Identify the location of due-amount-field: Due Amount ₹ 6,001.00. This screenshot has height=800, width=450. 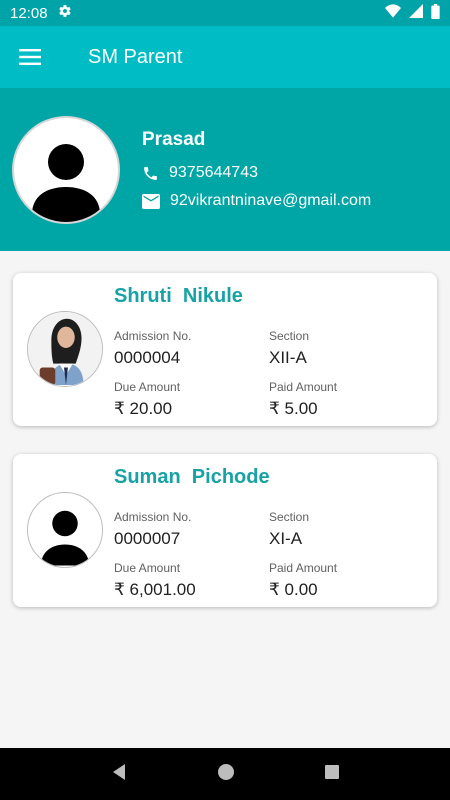
(155, 580).